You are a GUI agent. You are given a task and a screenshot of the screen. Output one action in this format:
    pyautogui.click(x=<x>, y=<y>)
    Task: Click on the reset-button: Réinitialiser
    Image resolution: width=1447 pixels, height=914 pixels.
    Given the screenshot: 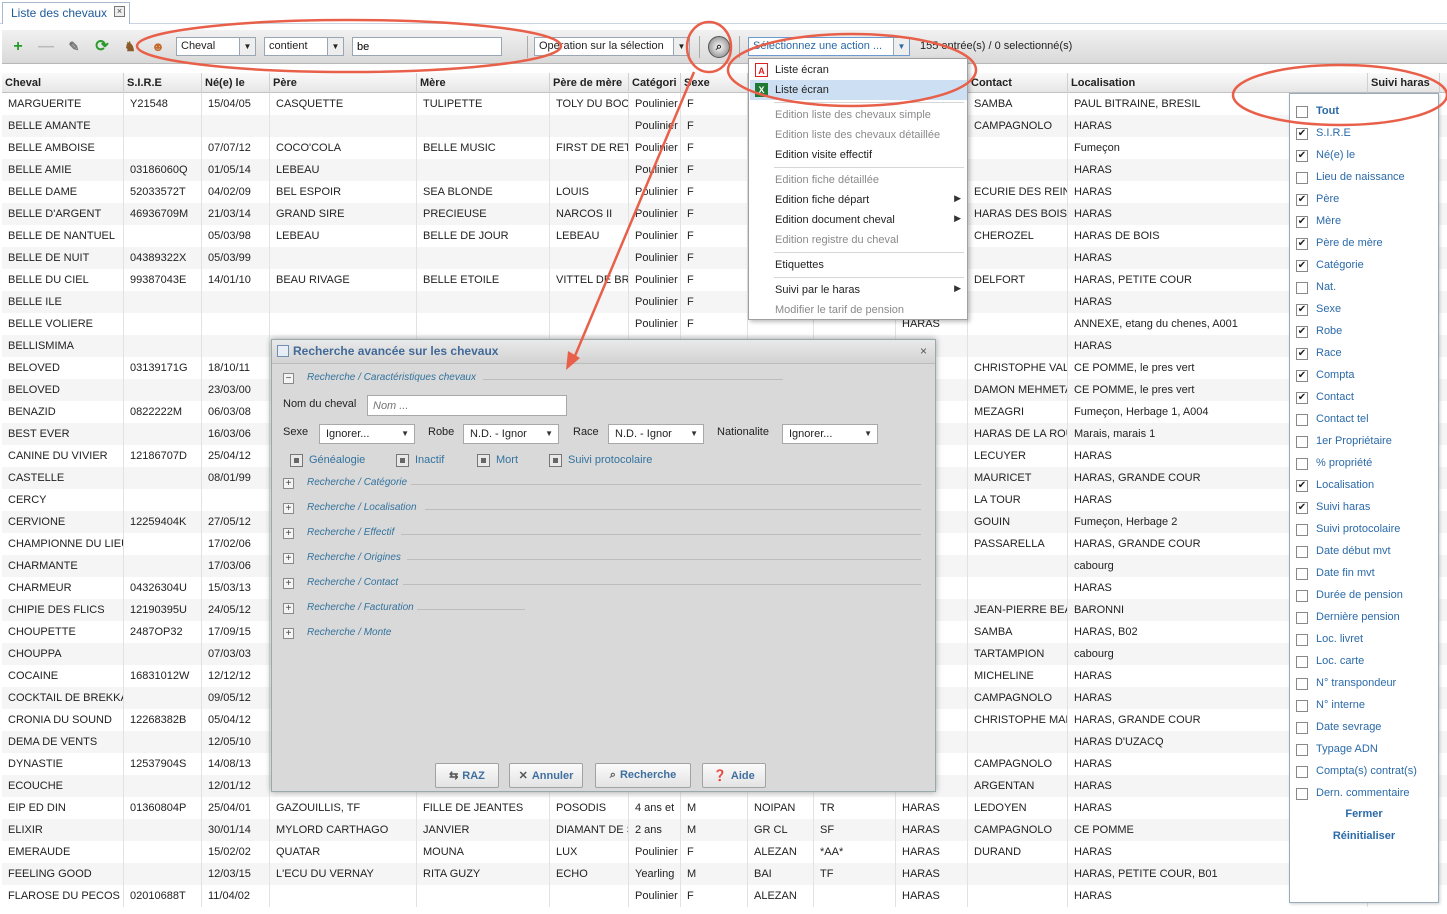 What is the action you would take?
    pyautogui.click(x=1364, y=836)
    